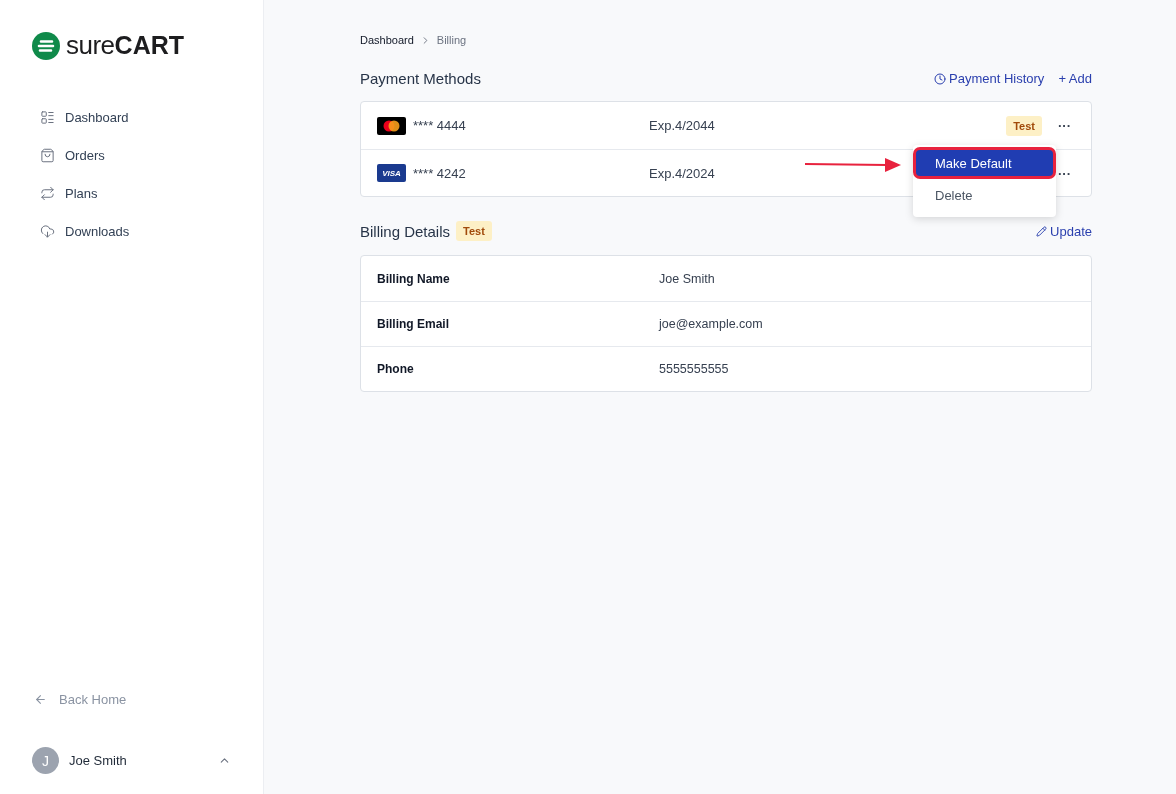  I want to click on nav-item: Dashboard, so click(131, 117).